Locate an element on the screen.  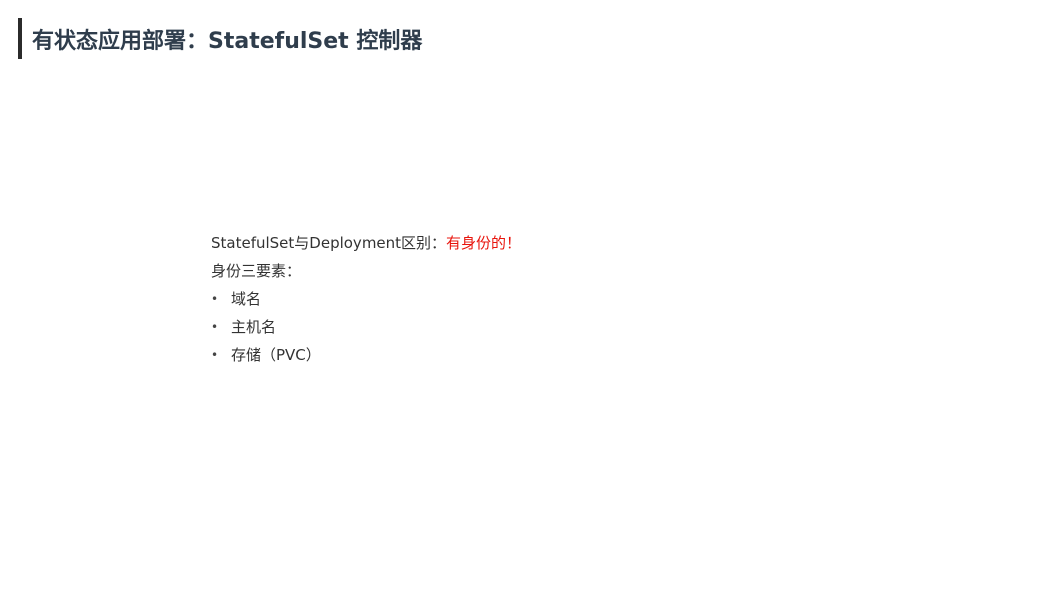
list-item-label: 主机名 is located at coordinates (254, 327).